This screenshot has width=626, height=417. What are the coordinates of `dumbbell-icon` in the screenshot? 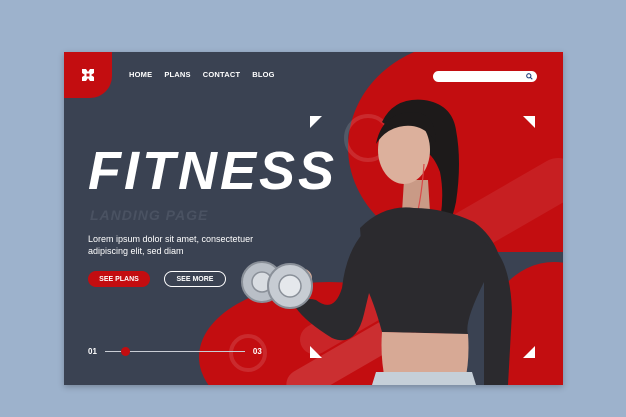 It's located at (277, 285).